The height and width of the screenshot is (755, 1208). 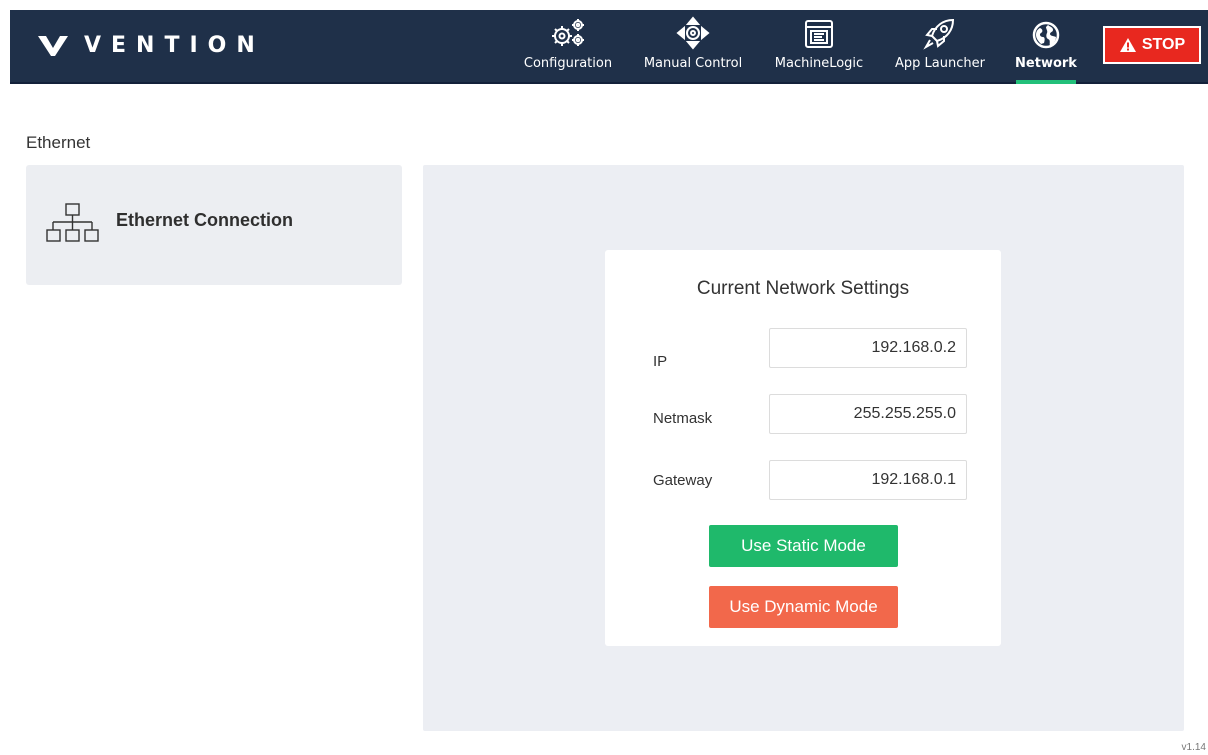 I want to click on sidebar-item-ethernet-connection: Ethernet Connection, so click(x=214, y=225).